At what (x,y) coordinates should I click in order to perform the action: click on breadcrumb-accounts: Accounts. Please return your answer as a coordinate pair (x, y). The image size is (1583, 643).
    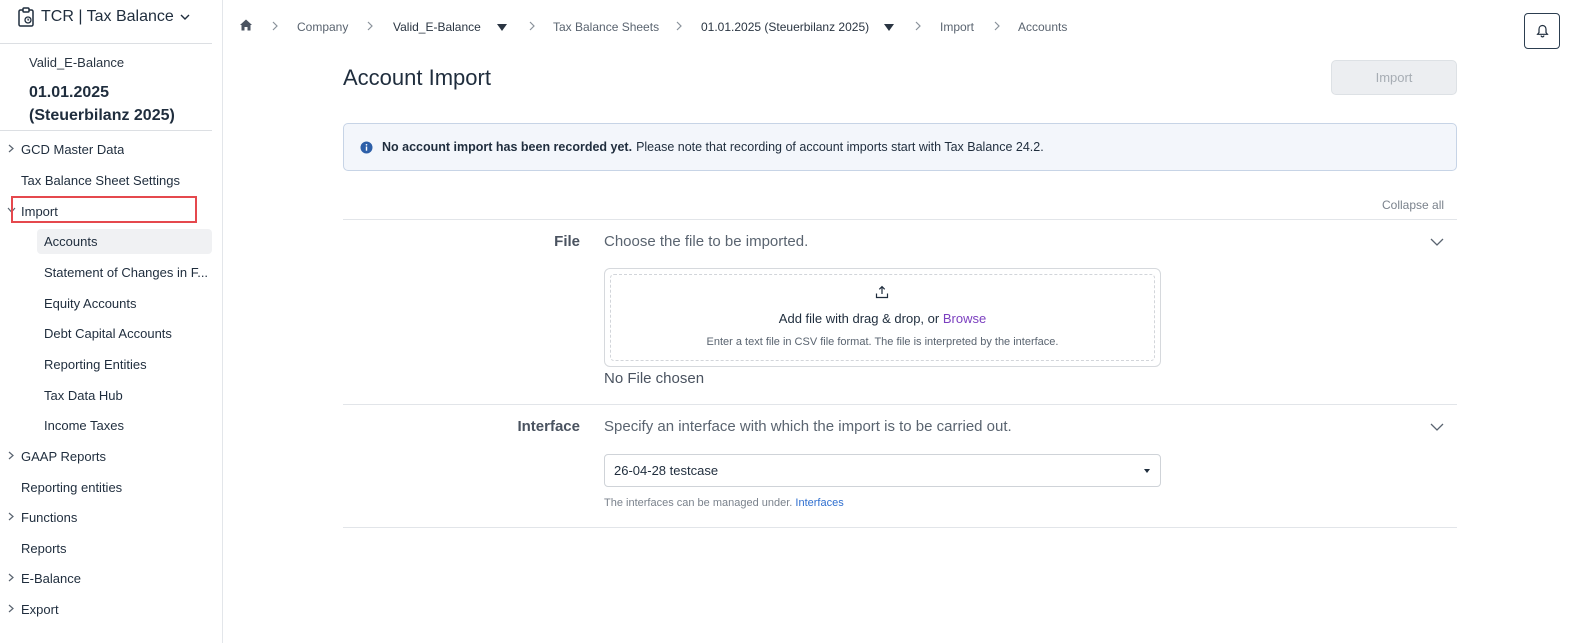
    Looking at the image, I should click on (1042, 27).